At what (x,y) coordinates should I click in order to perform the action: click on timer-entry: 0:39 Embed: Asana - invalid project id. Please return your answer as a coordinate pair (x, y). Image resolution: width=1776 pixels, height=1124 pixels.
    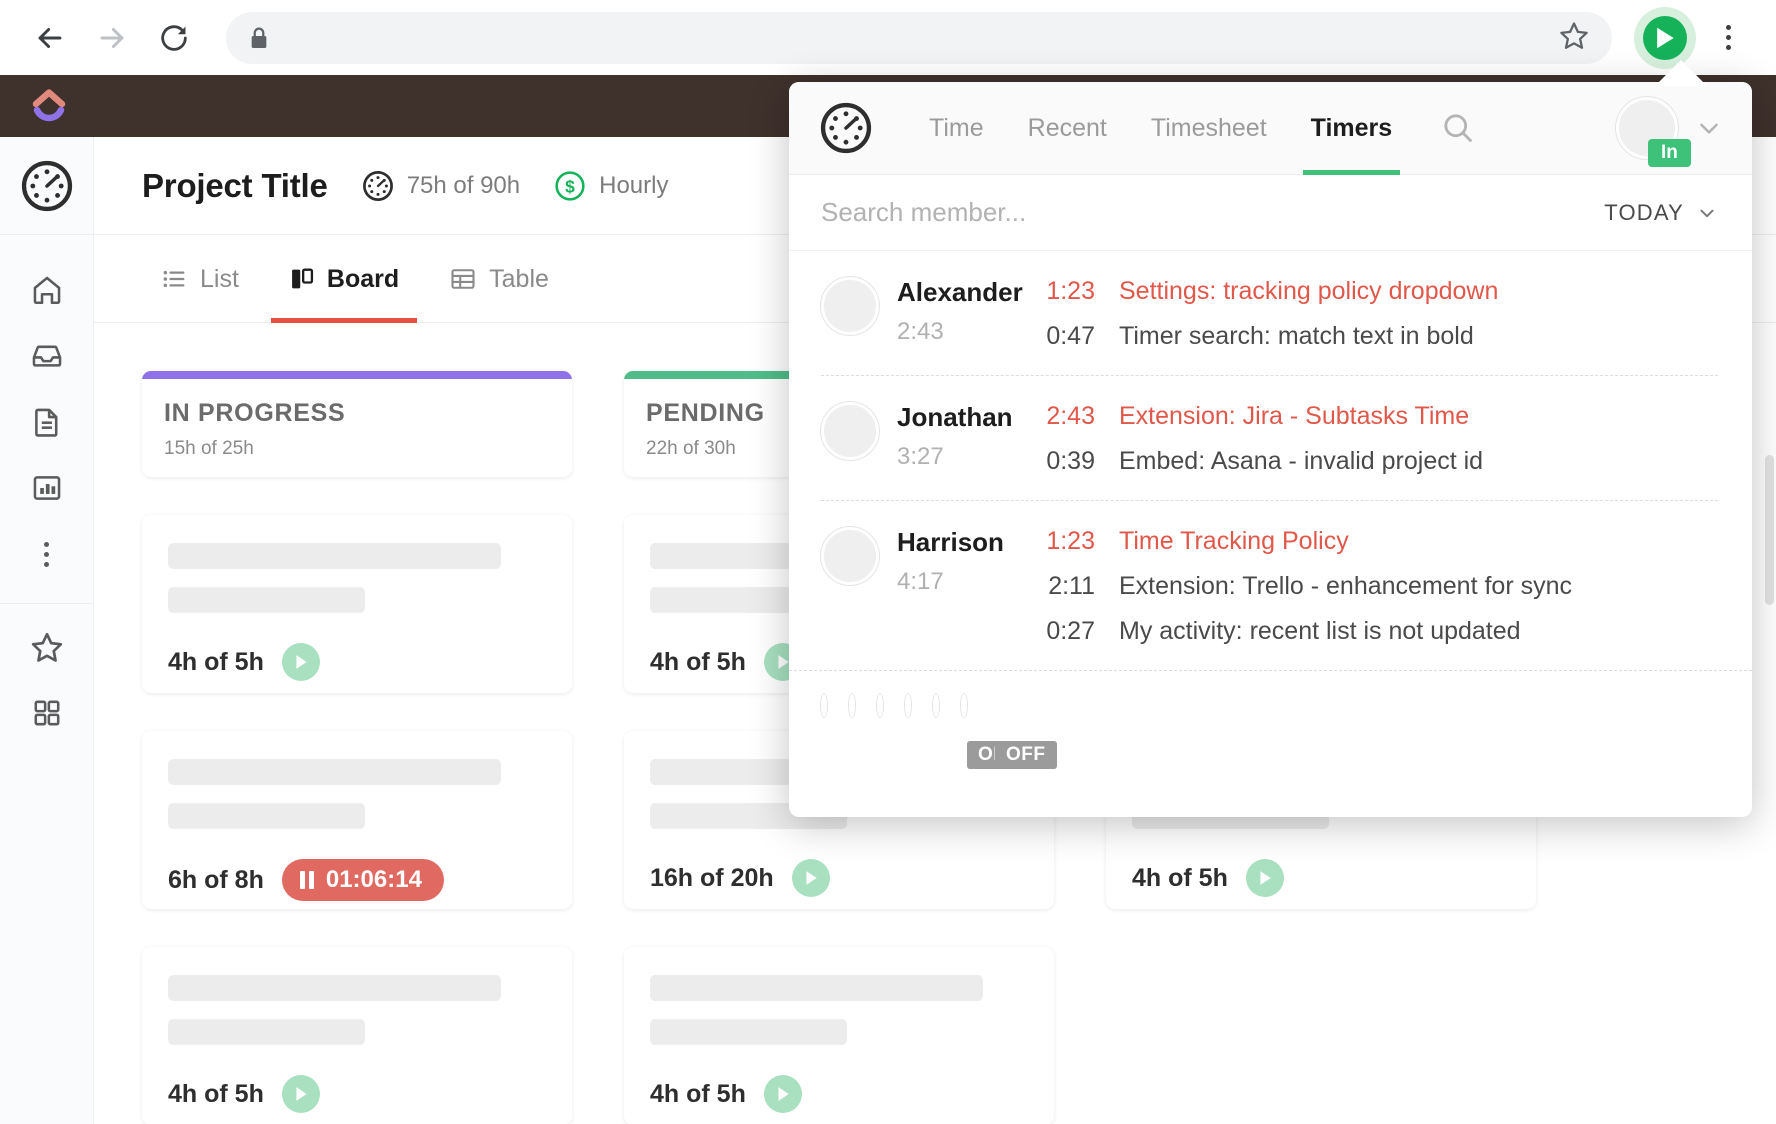
    Looking at the image, I should click on (1369, 461).